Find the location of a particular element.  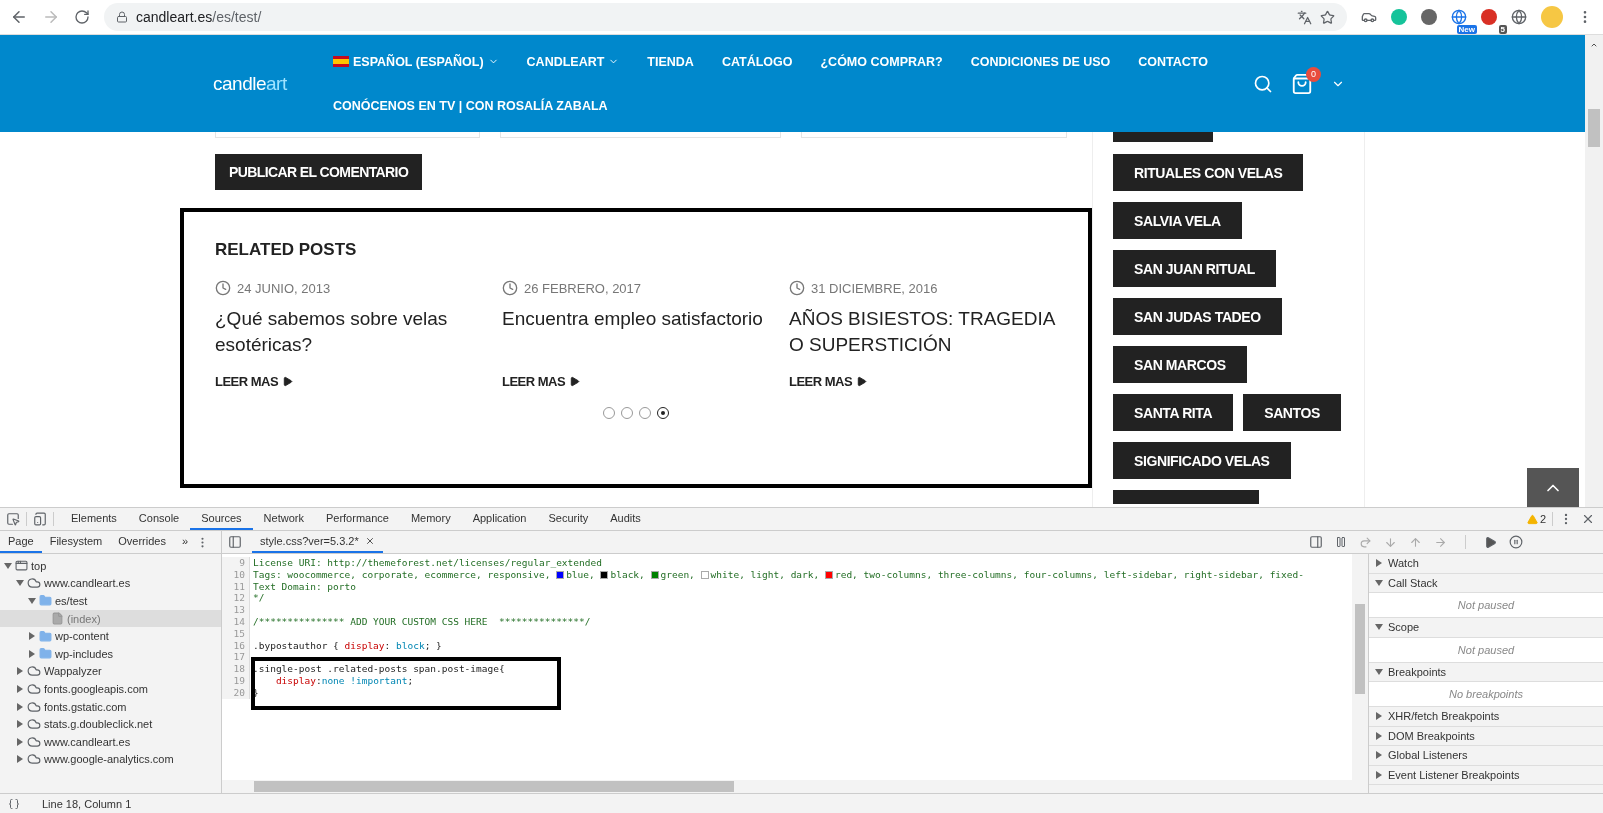

site-logo: candleart is located at coordinates (273, 83).